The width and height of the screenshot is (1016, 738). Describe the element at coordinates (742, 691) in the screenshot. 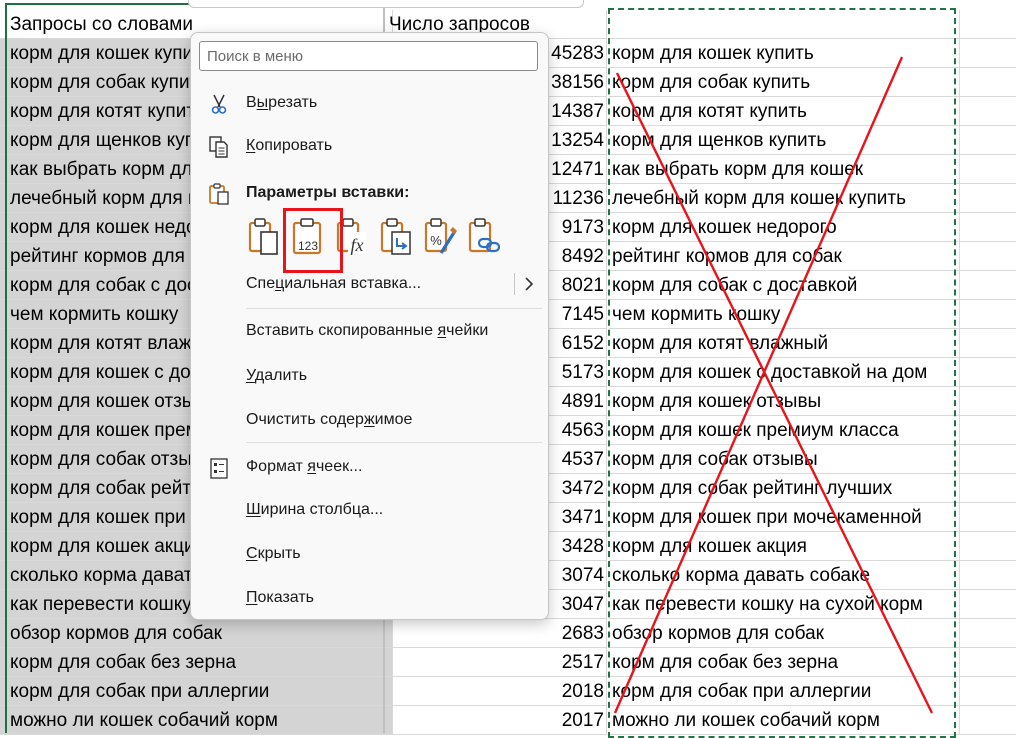

I see `cell-pasted-text: корм для собак при аллергии` at that location.